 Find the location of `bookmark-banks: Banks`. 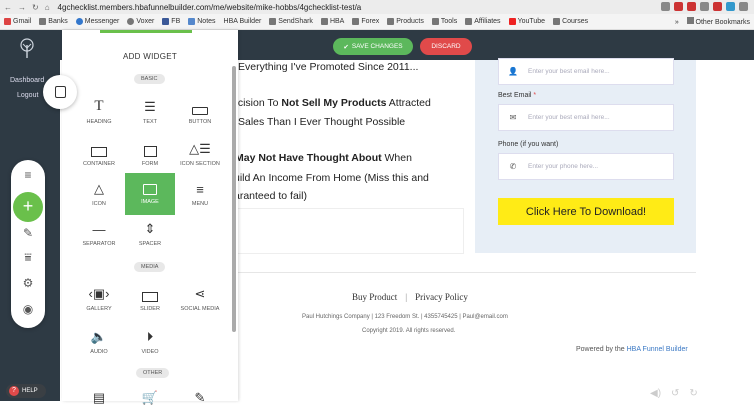

bookmark-banks: Banks is located at coordinates (53, 21).